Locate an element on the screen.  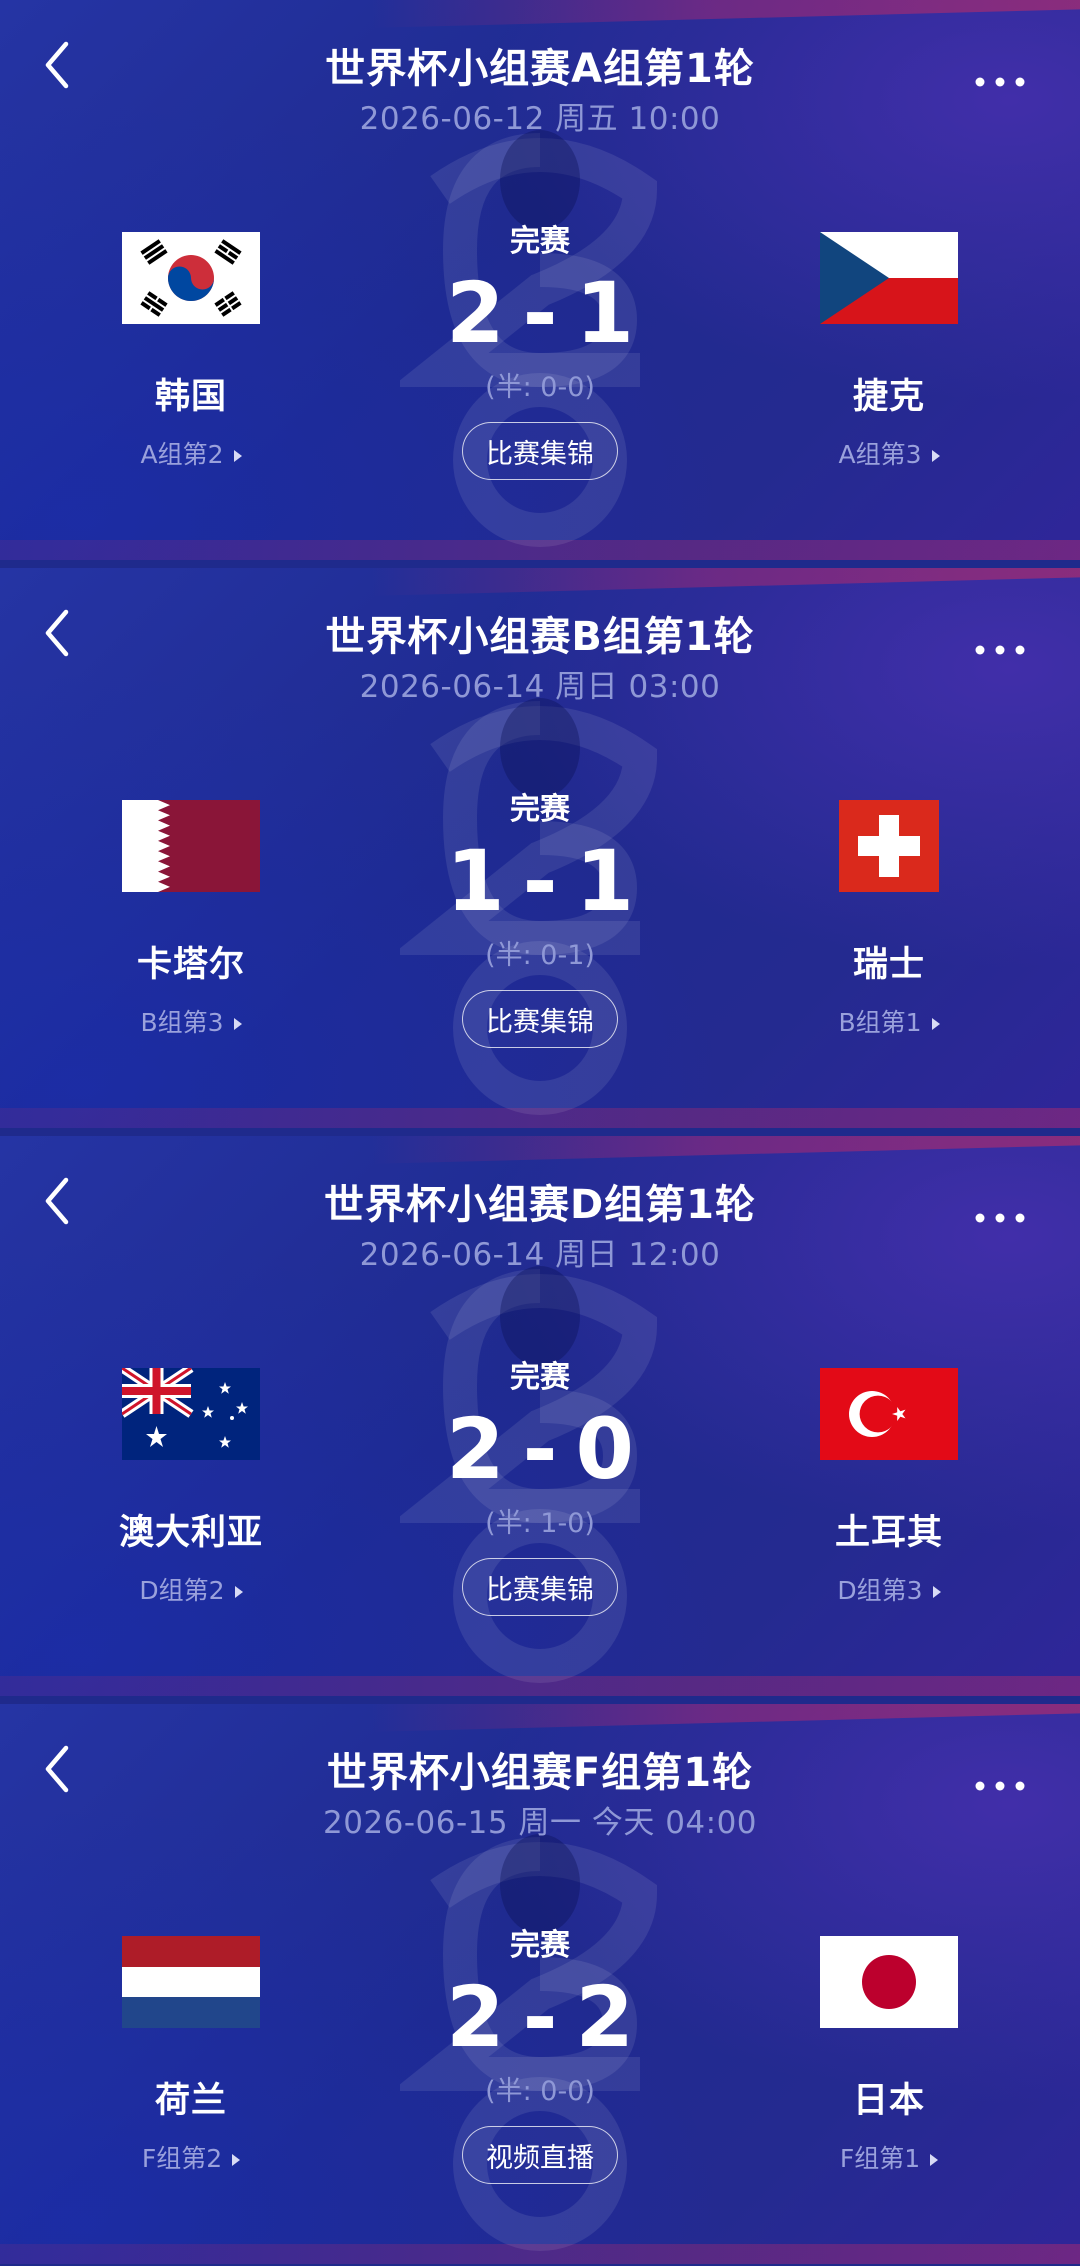
group-rank-label: B组第1 is located at coordinates (880, 1022).